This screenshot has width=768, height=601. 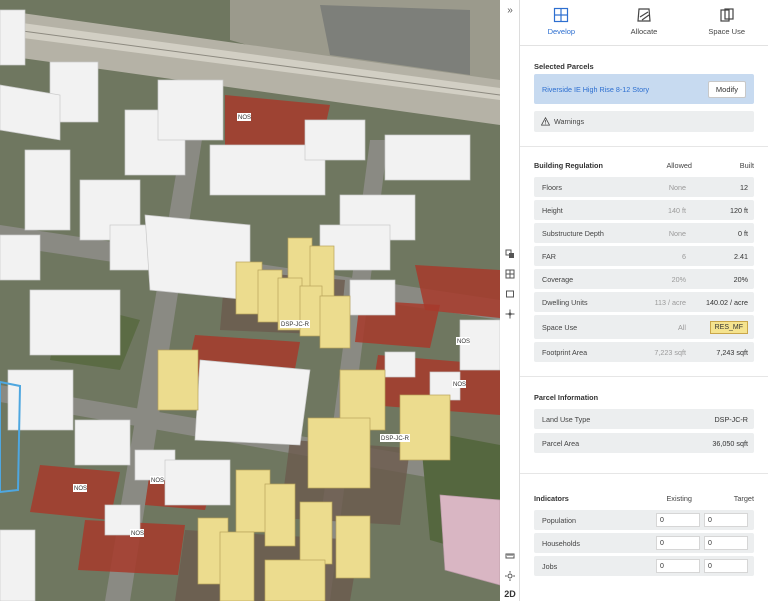 I want to click on row-label: FAR, so click(x=549, y=256).